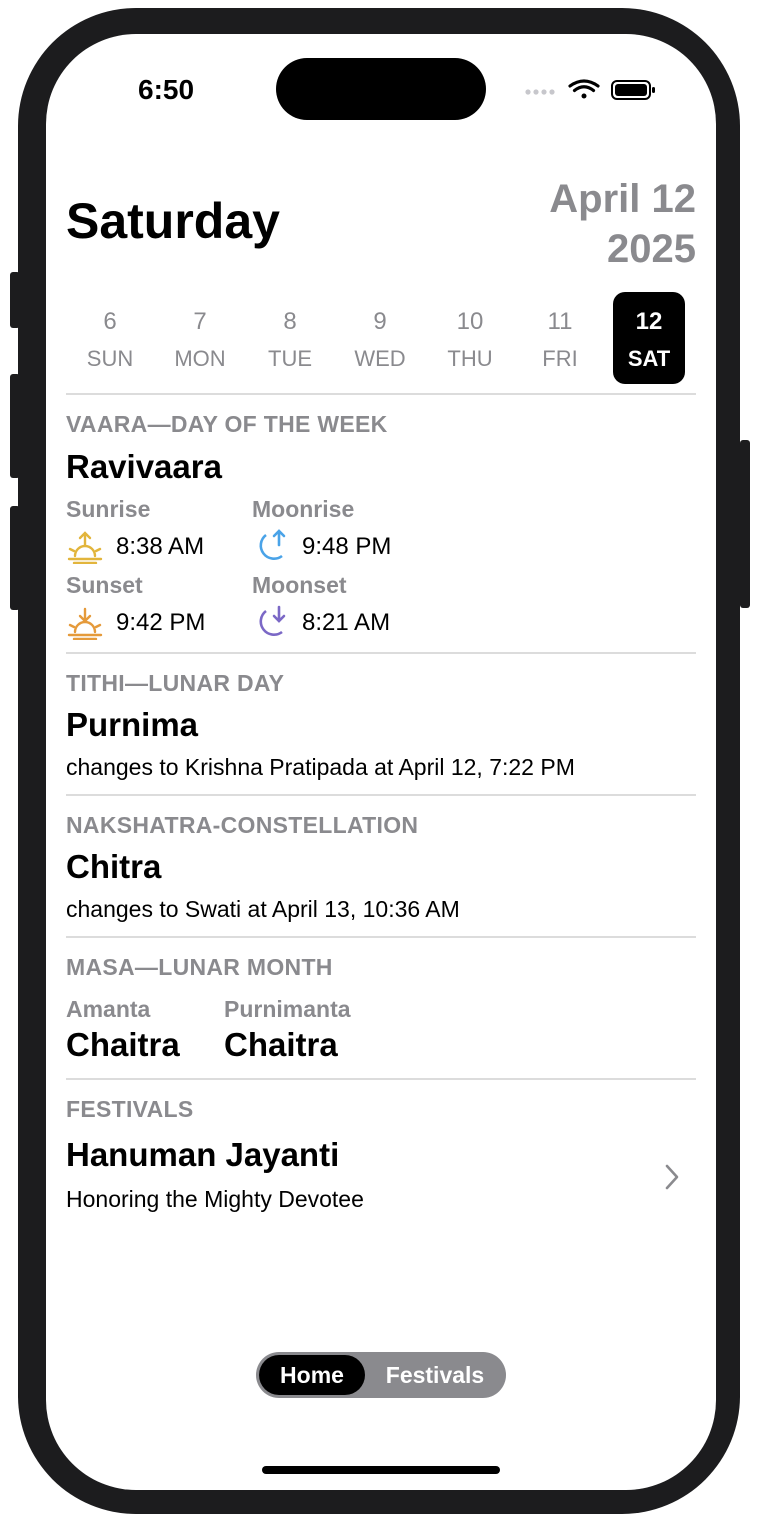 This screenshot has height=1520, width=760. I want to click on sunrise-label: Sunrise, so click(108, 509).